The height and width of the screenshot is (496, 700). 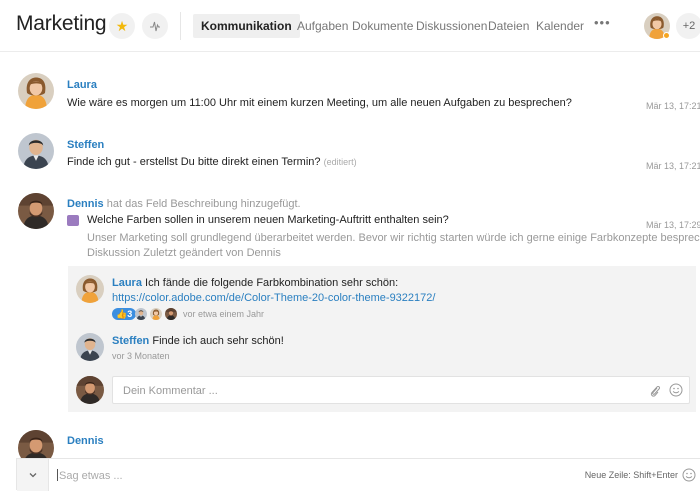 I want to click on tab-dateien: Dateien, so click(x=508, y=26).